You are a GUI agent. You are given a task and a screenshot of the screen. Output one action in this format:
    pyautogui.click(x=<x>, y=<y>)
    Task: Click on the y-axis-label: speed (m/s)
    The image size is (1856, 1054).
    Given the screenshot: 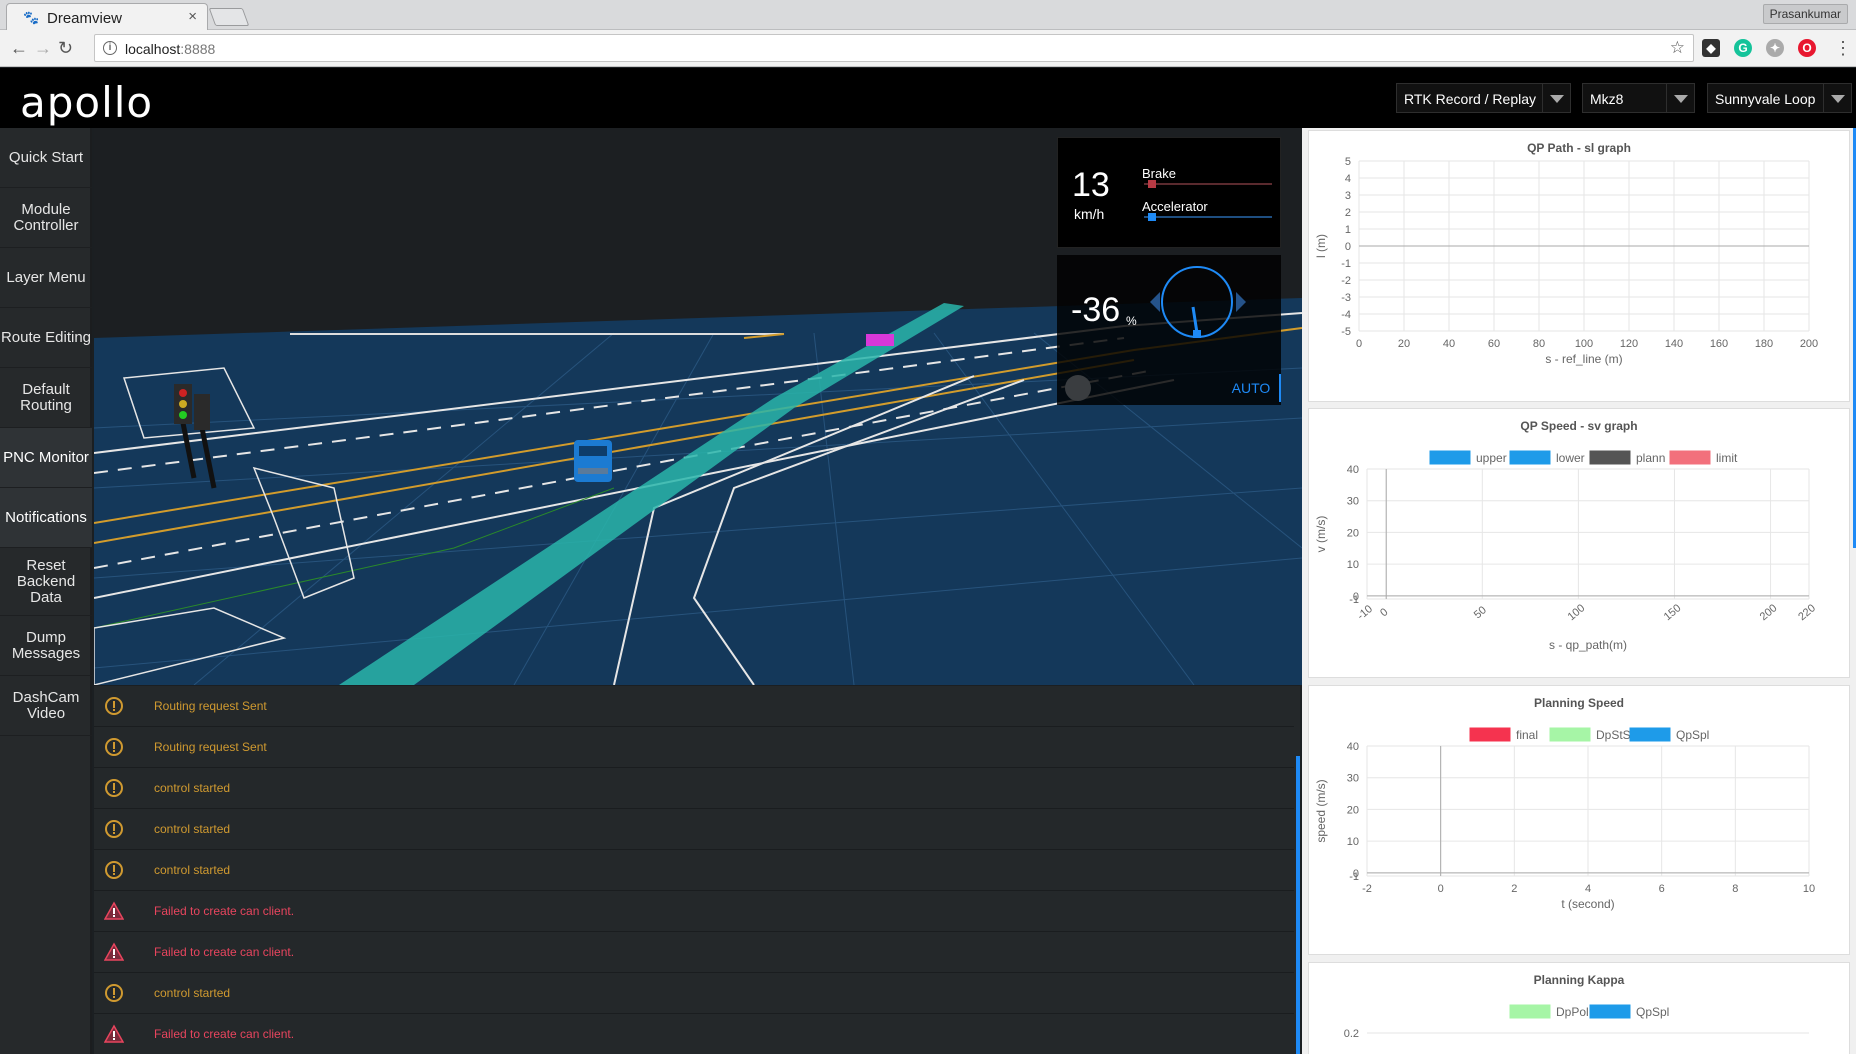 What is the action you would take?
    pyautogui.click(x=1321, y=810)
    